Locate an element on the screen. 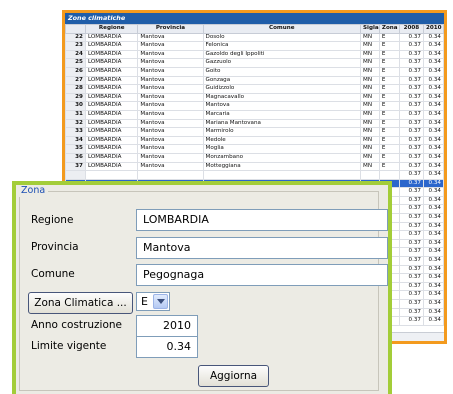  table-cell-comune: Moglia is located at coordinates (282, 149).